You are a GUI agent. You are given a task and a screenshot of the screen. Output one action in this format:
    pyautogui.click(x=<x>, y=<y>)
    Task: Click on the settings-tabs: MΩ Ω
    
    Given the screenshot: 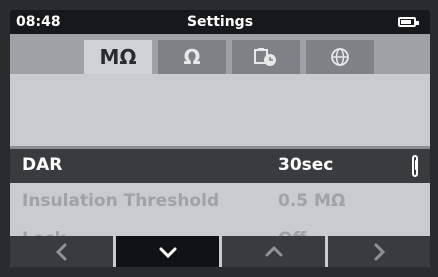 What is the action you would take?
    pyautogui.click(x=220, y=54)
    